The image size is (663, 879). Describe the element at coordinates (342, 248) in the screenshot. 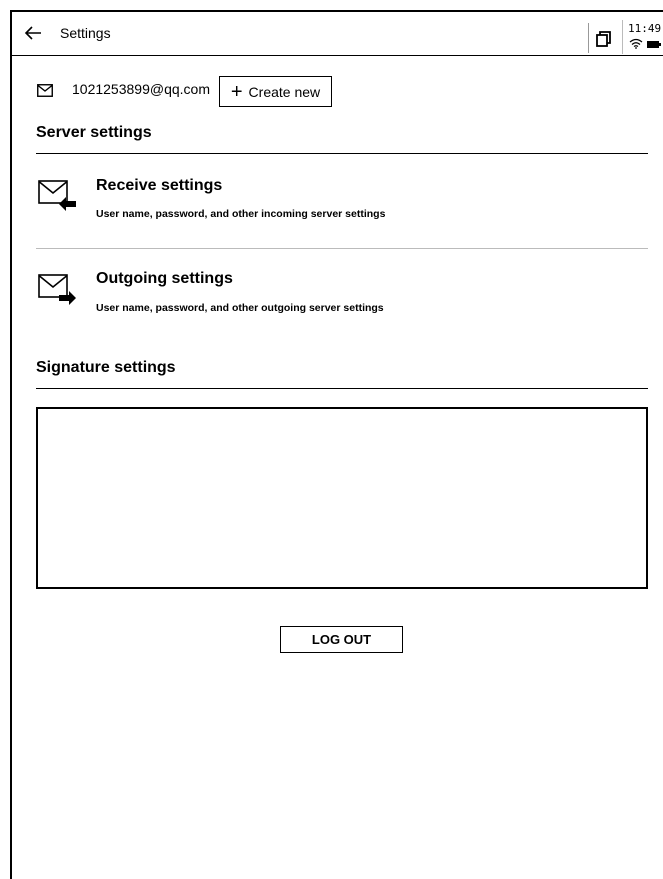

I see `settings-item-divider` at that location.